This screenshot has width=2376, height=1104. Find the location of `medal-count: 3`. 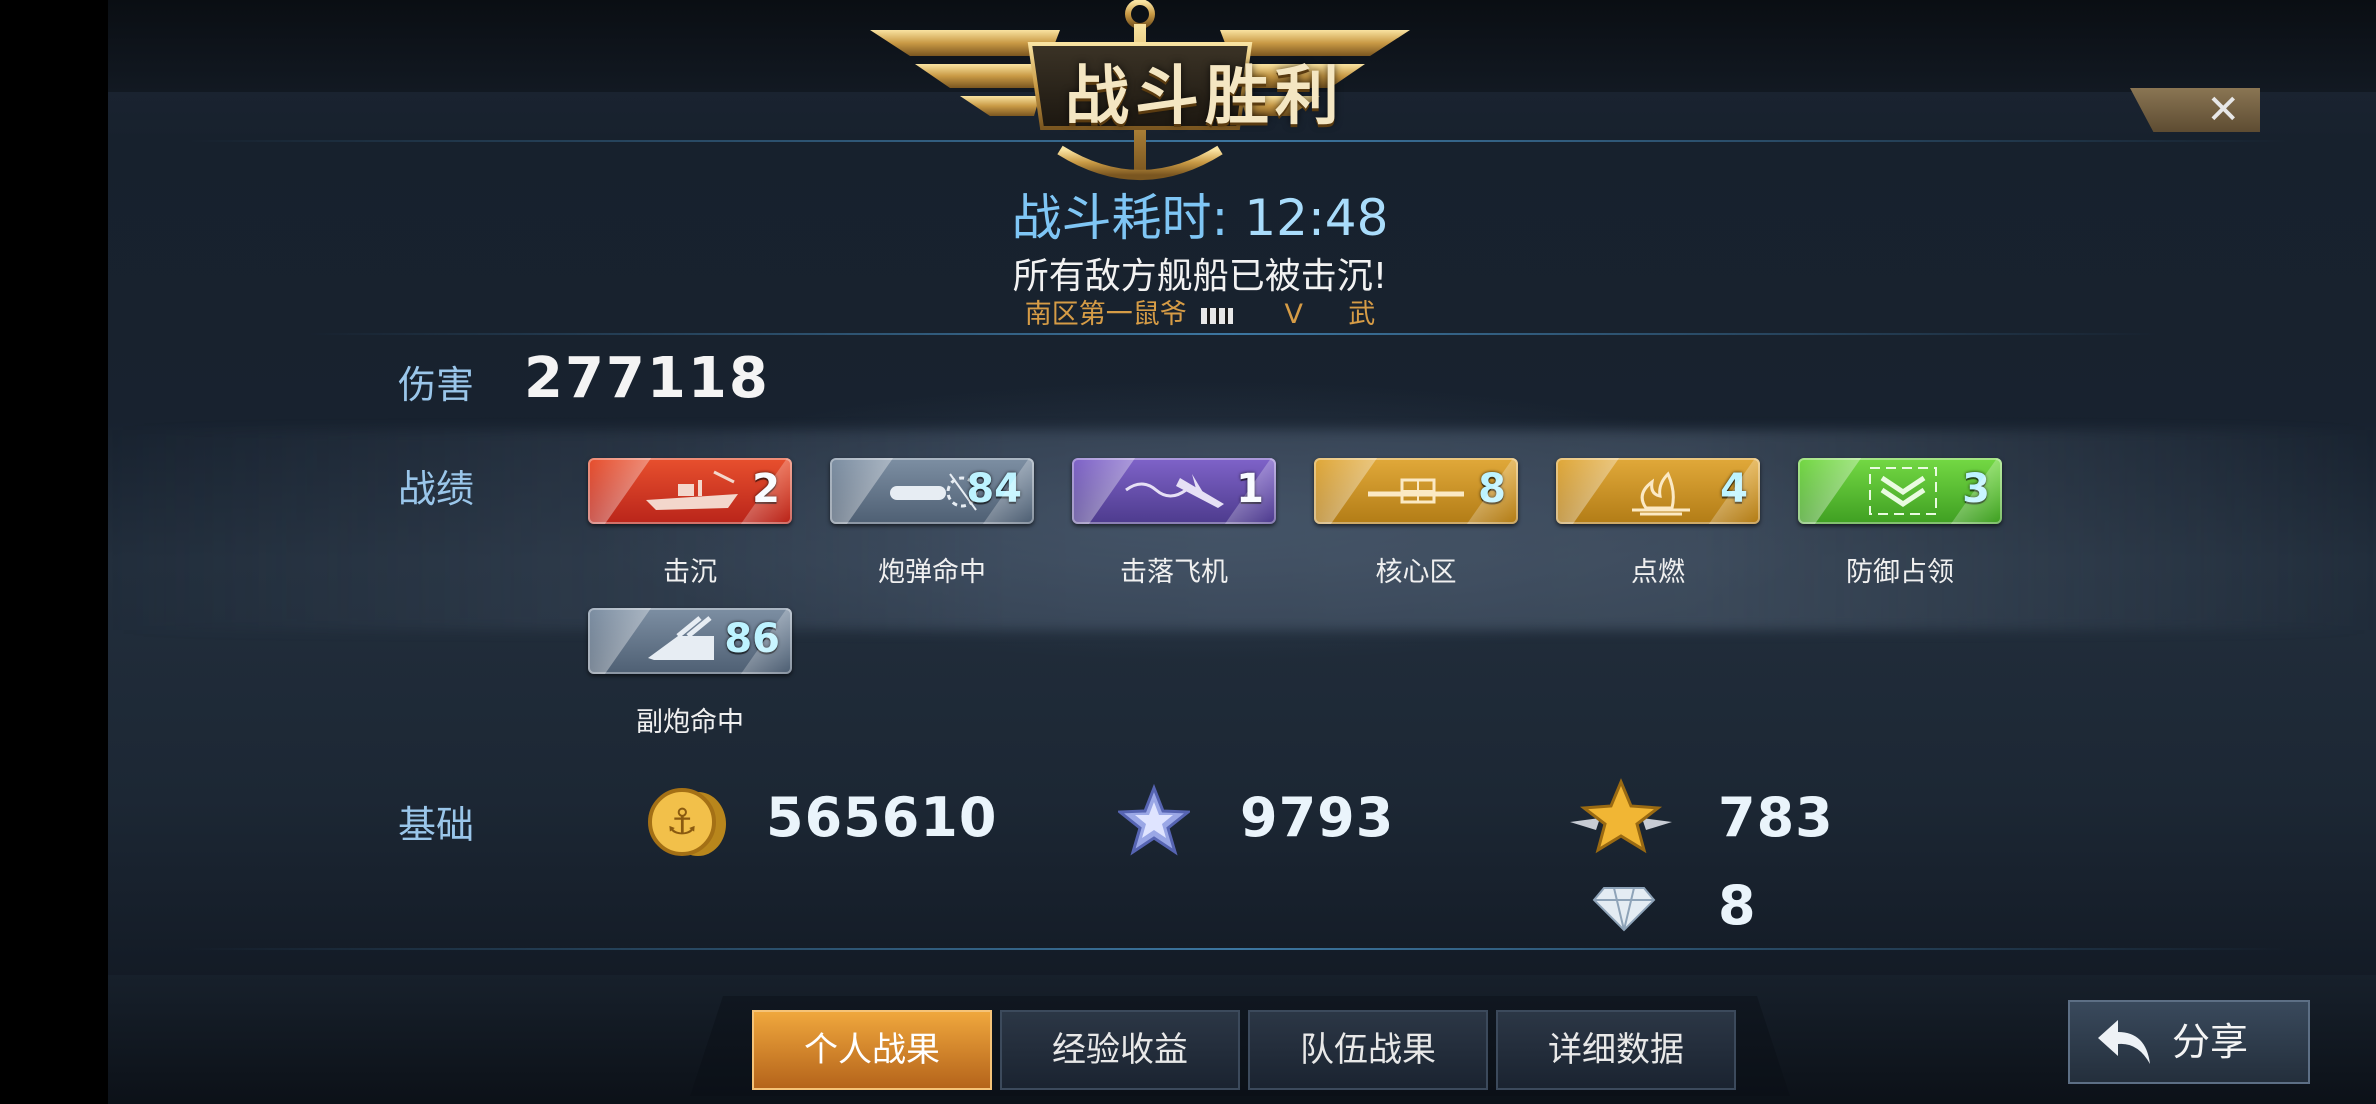

medal-count: 3 is located at coordinates (1976, 489).